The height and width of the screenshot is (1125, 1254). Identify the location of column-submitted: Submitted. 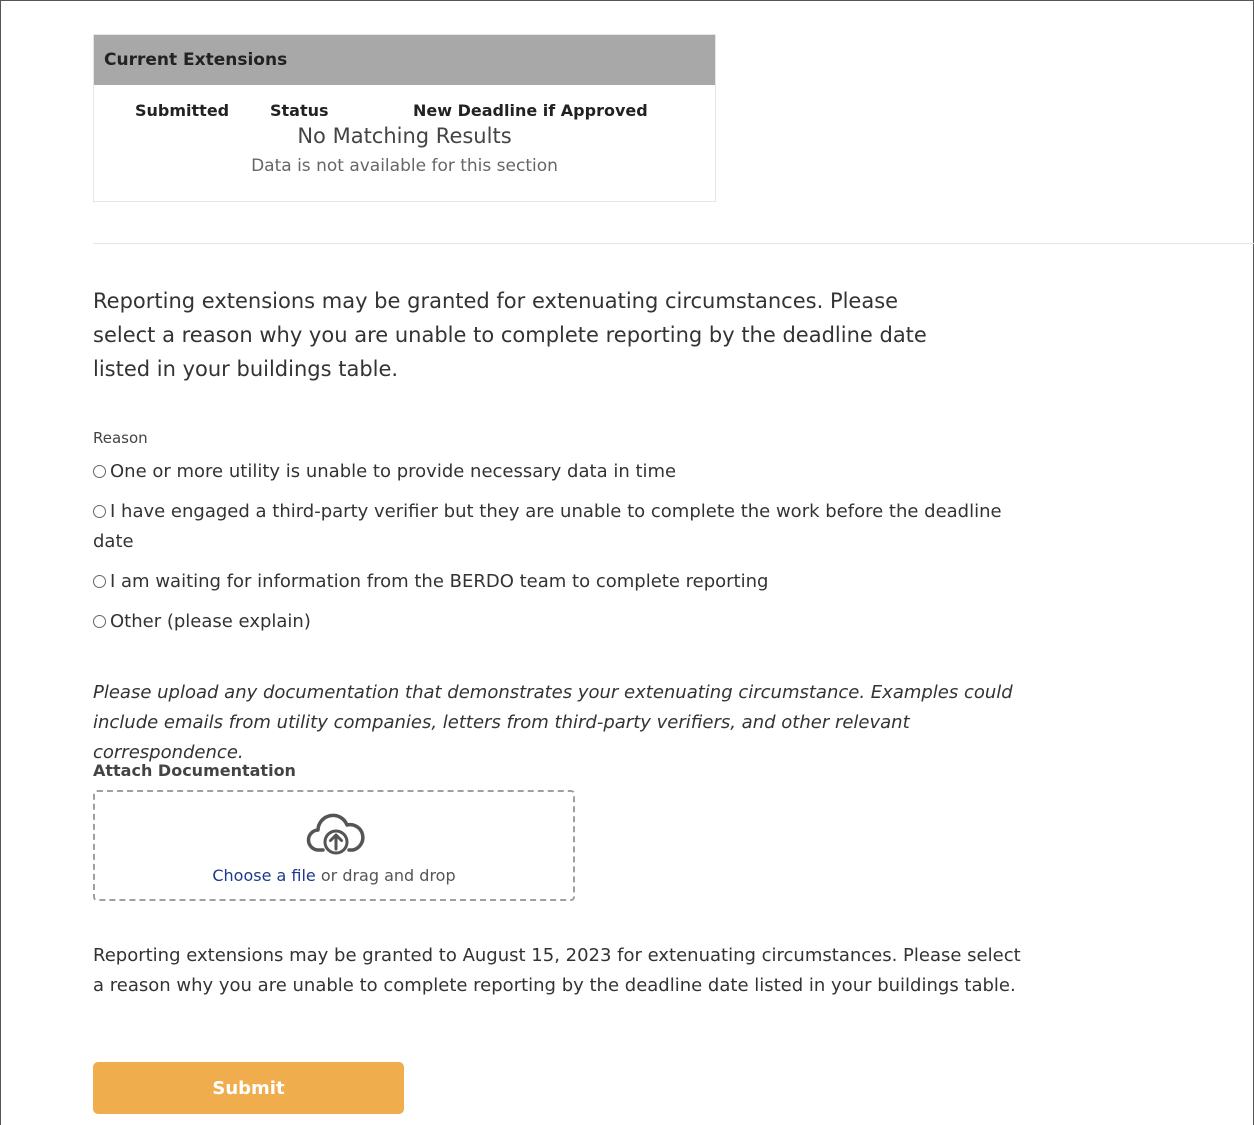
(182, 110).